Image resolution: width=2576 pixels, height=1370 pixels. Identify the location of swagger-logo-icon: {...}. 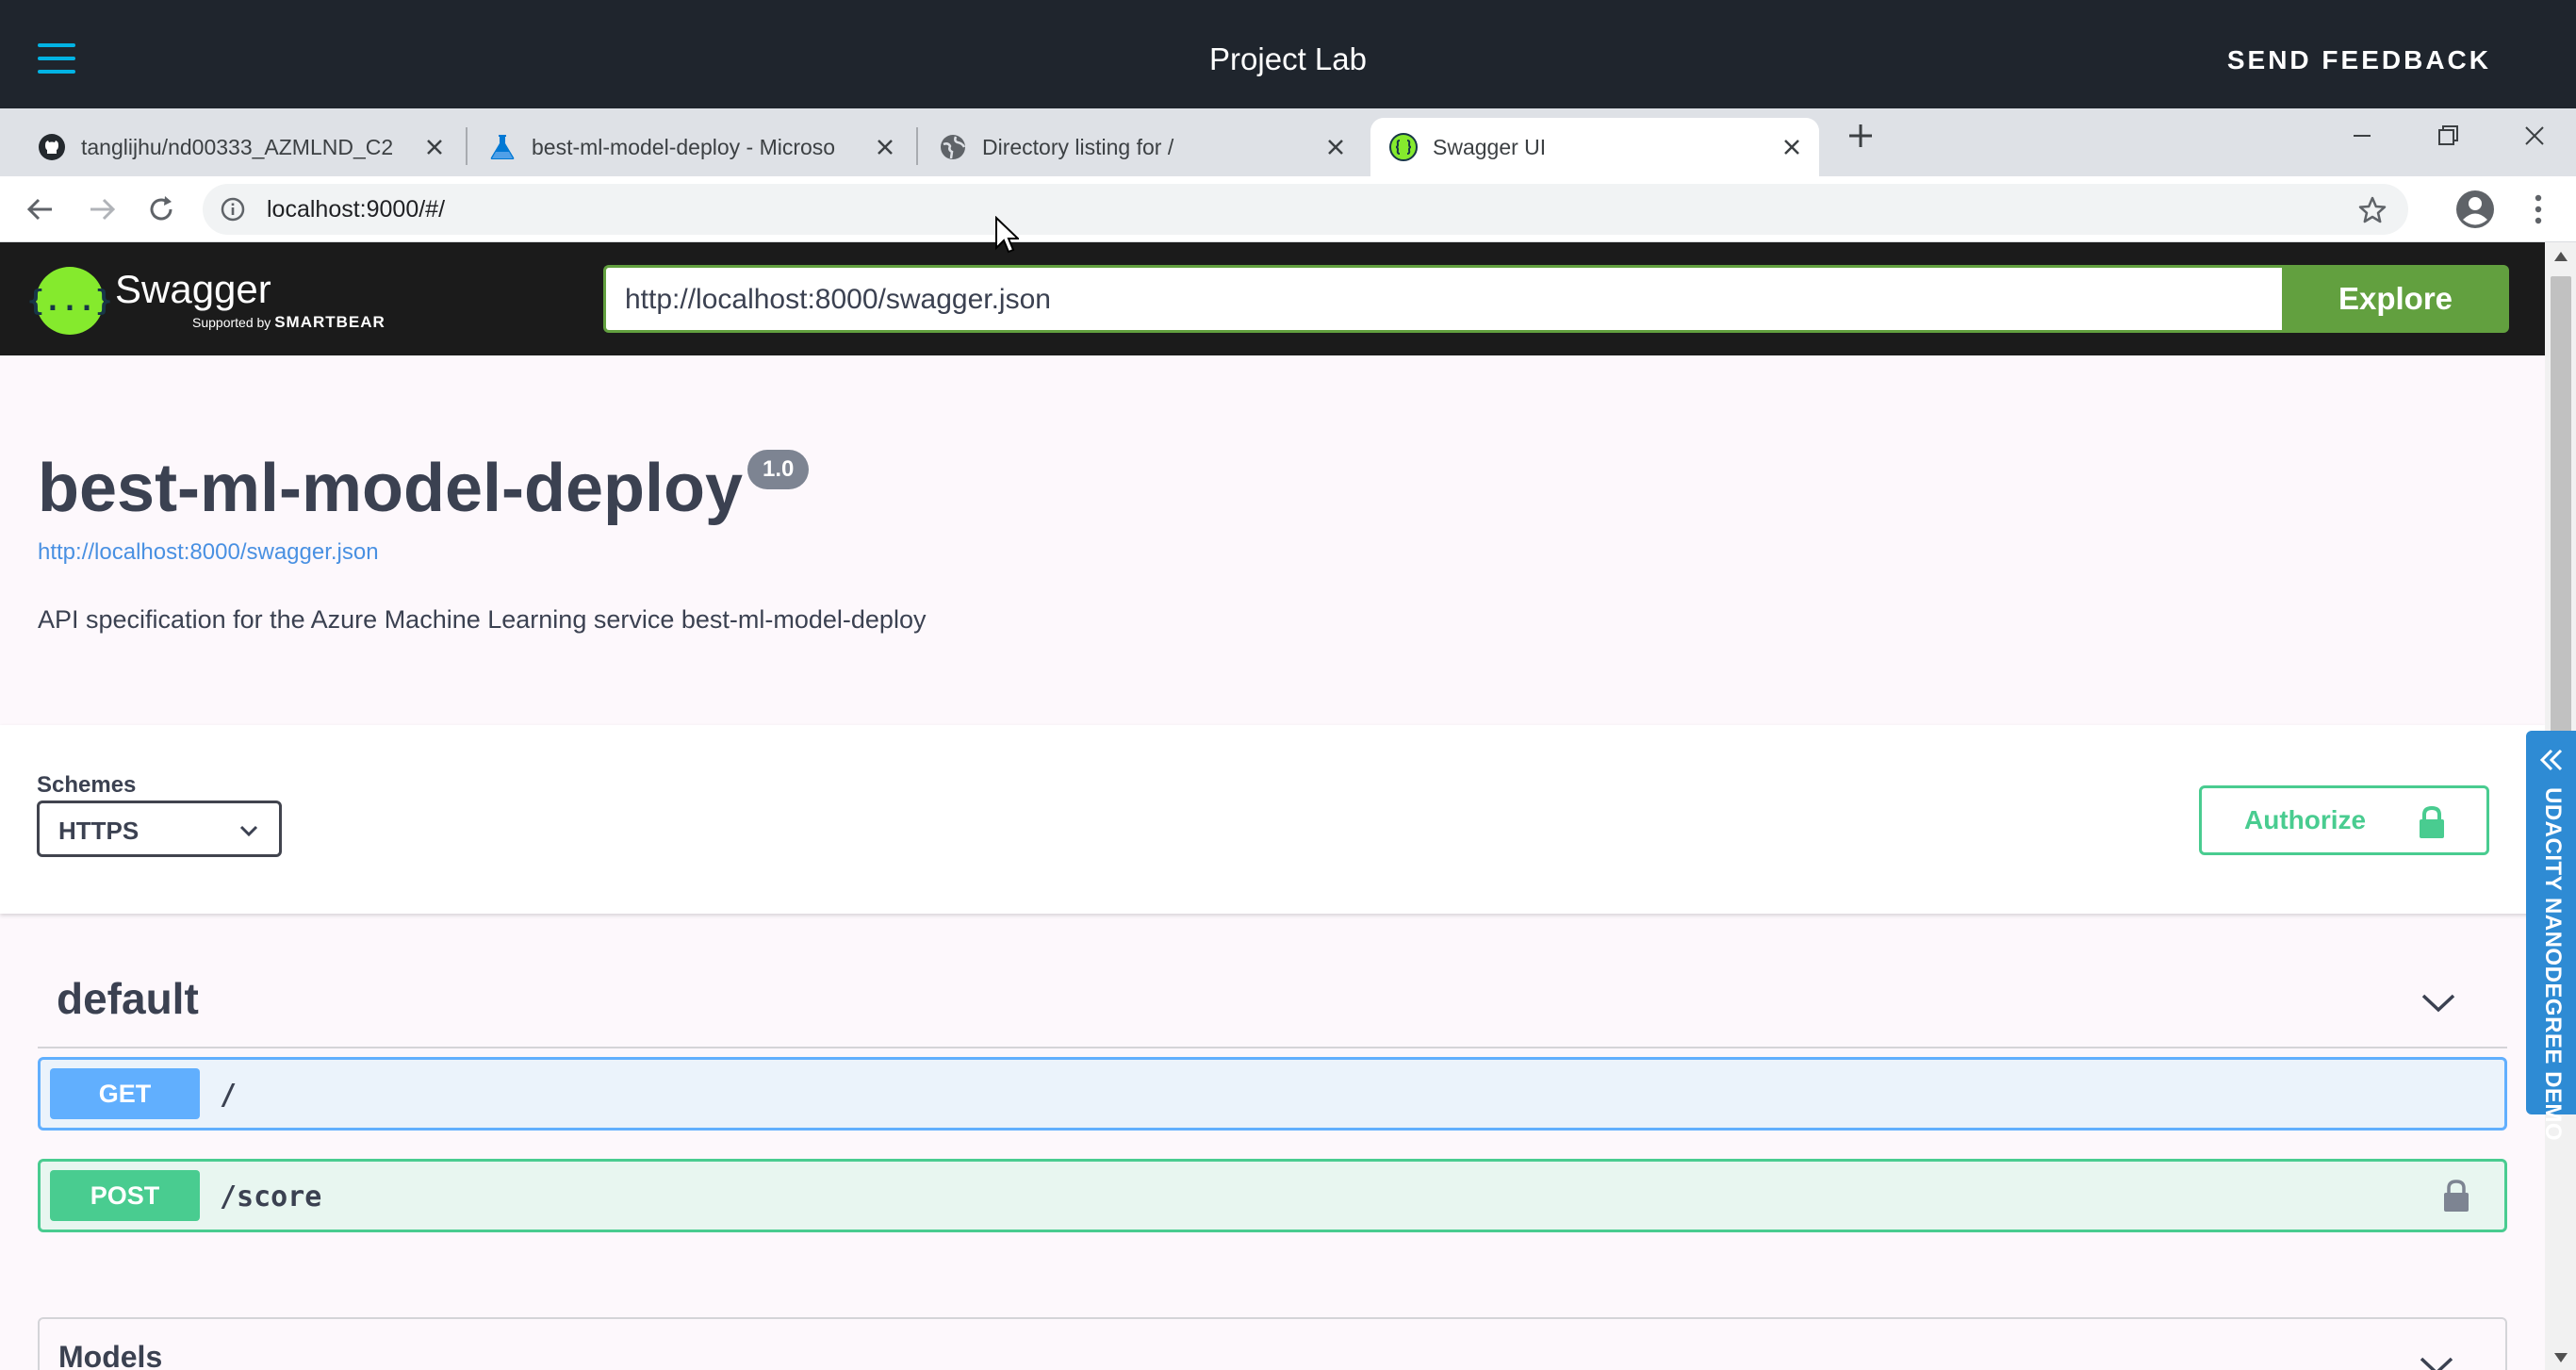
(69, 301).